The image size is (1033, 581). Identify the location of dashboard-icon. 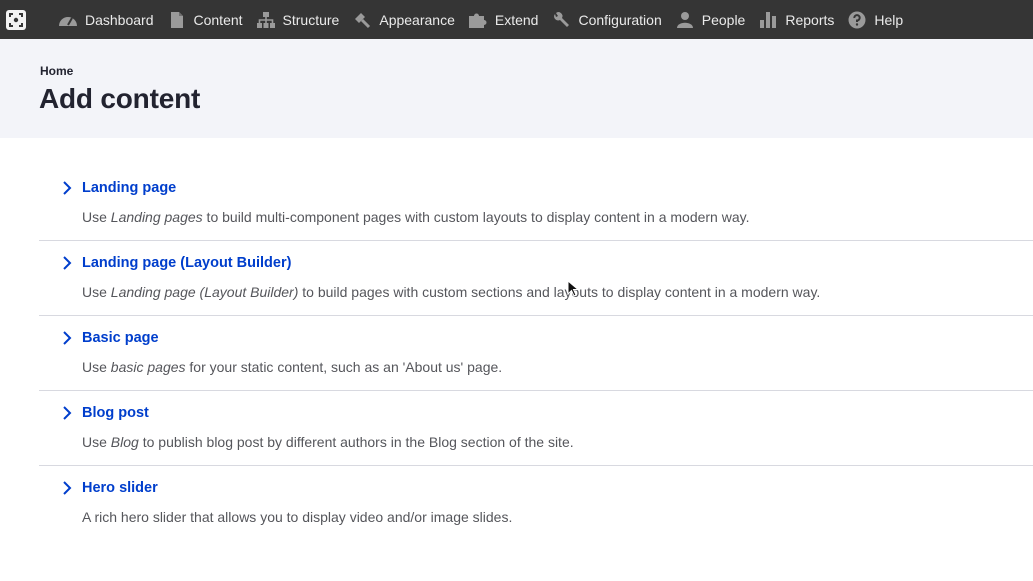
(68, 20).